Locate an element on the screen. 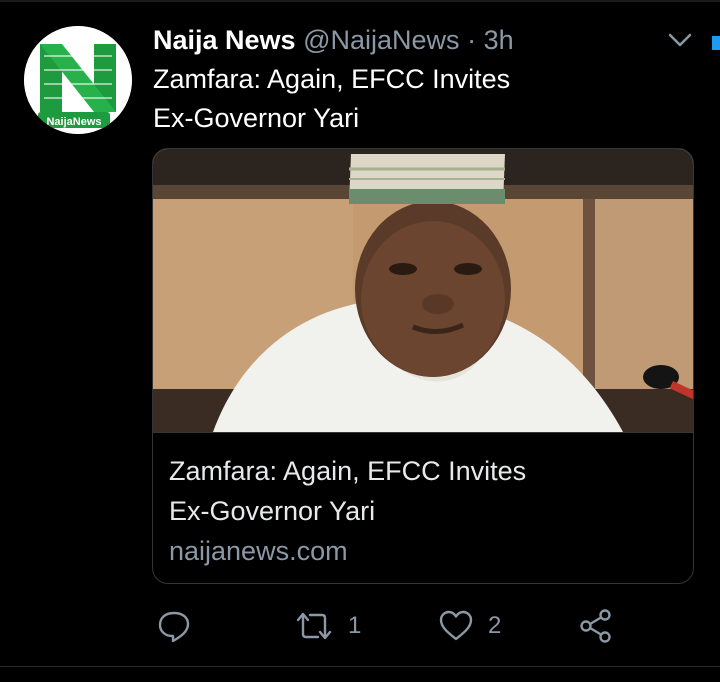 Image resolution: width=720 pixels, height=682 pixels. bottom-divider is located at coordinates (360, 666).